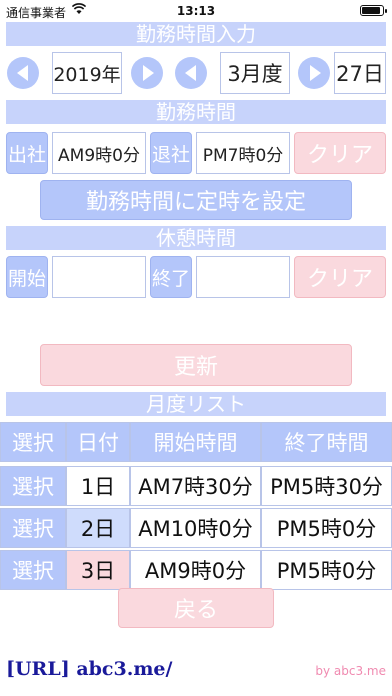  Describe the element at coordinates (171, 153) in the screenshot. I see `work-end-button: 退社` at that location.